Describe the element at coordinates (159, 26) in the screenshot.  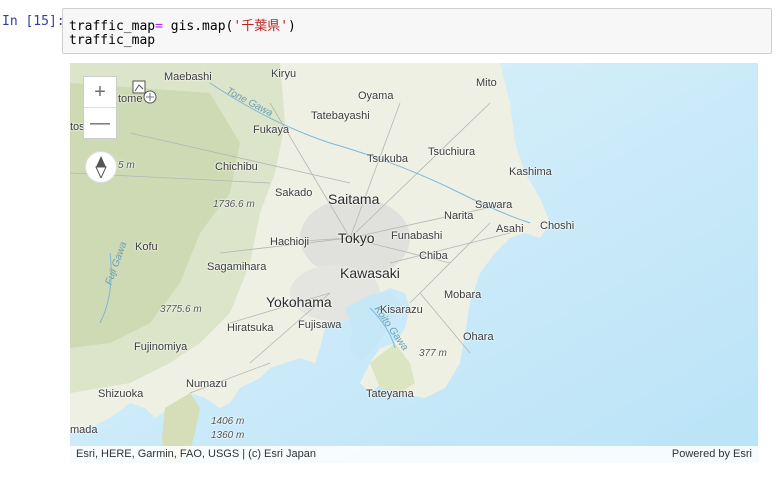
I see `code-operator: =` at that location.